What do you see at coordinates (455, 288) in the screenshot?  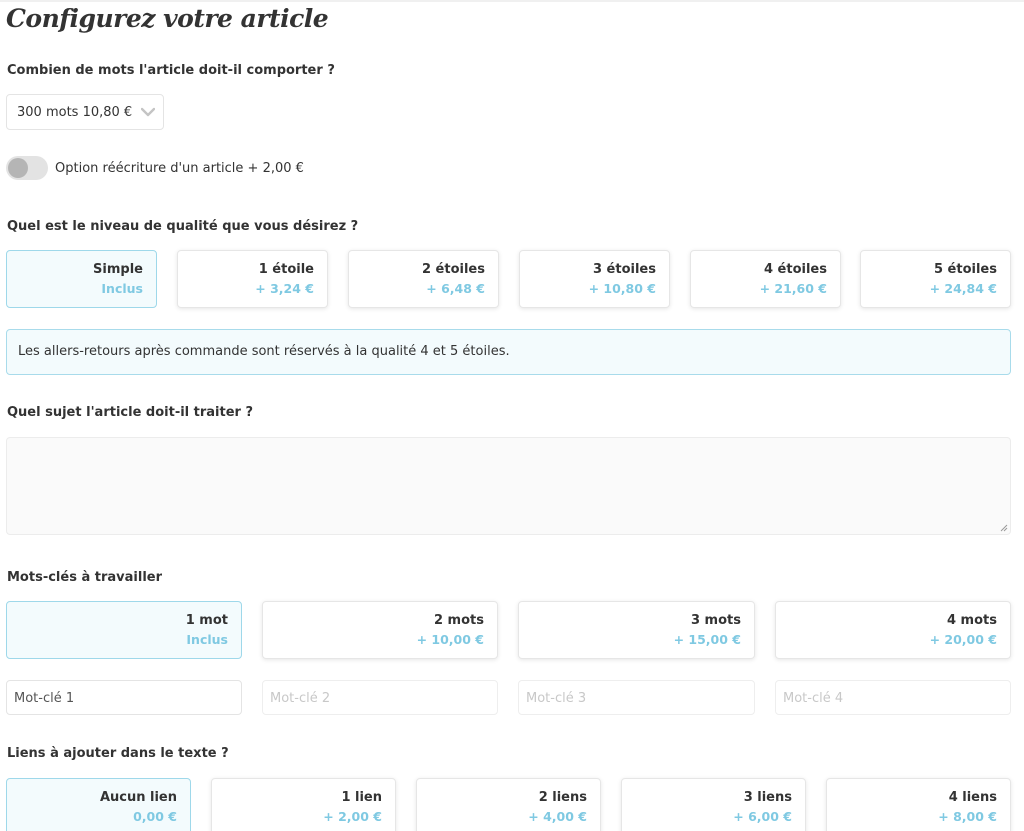 I see `option-price: + 6,48 €` at bounding box center [455, 288].